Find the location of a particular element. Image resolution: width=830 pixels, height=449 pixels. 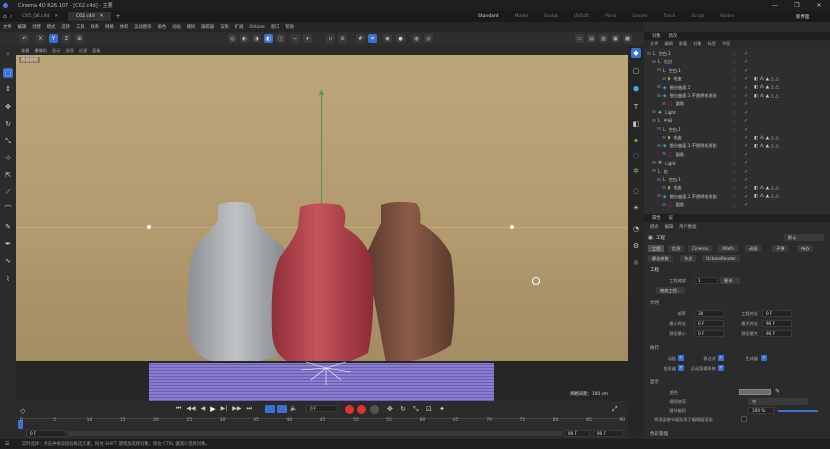

close-button: ✕ is located at coordinates (819, 5).